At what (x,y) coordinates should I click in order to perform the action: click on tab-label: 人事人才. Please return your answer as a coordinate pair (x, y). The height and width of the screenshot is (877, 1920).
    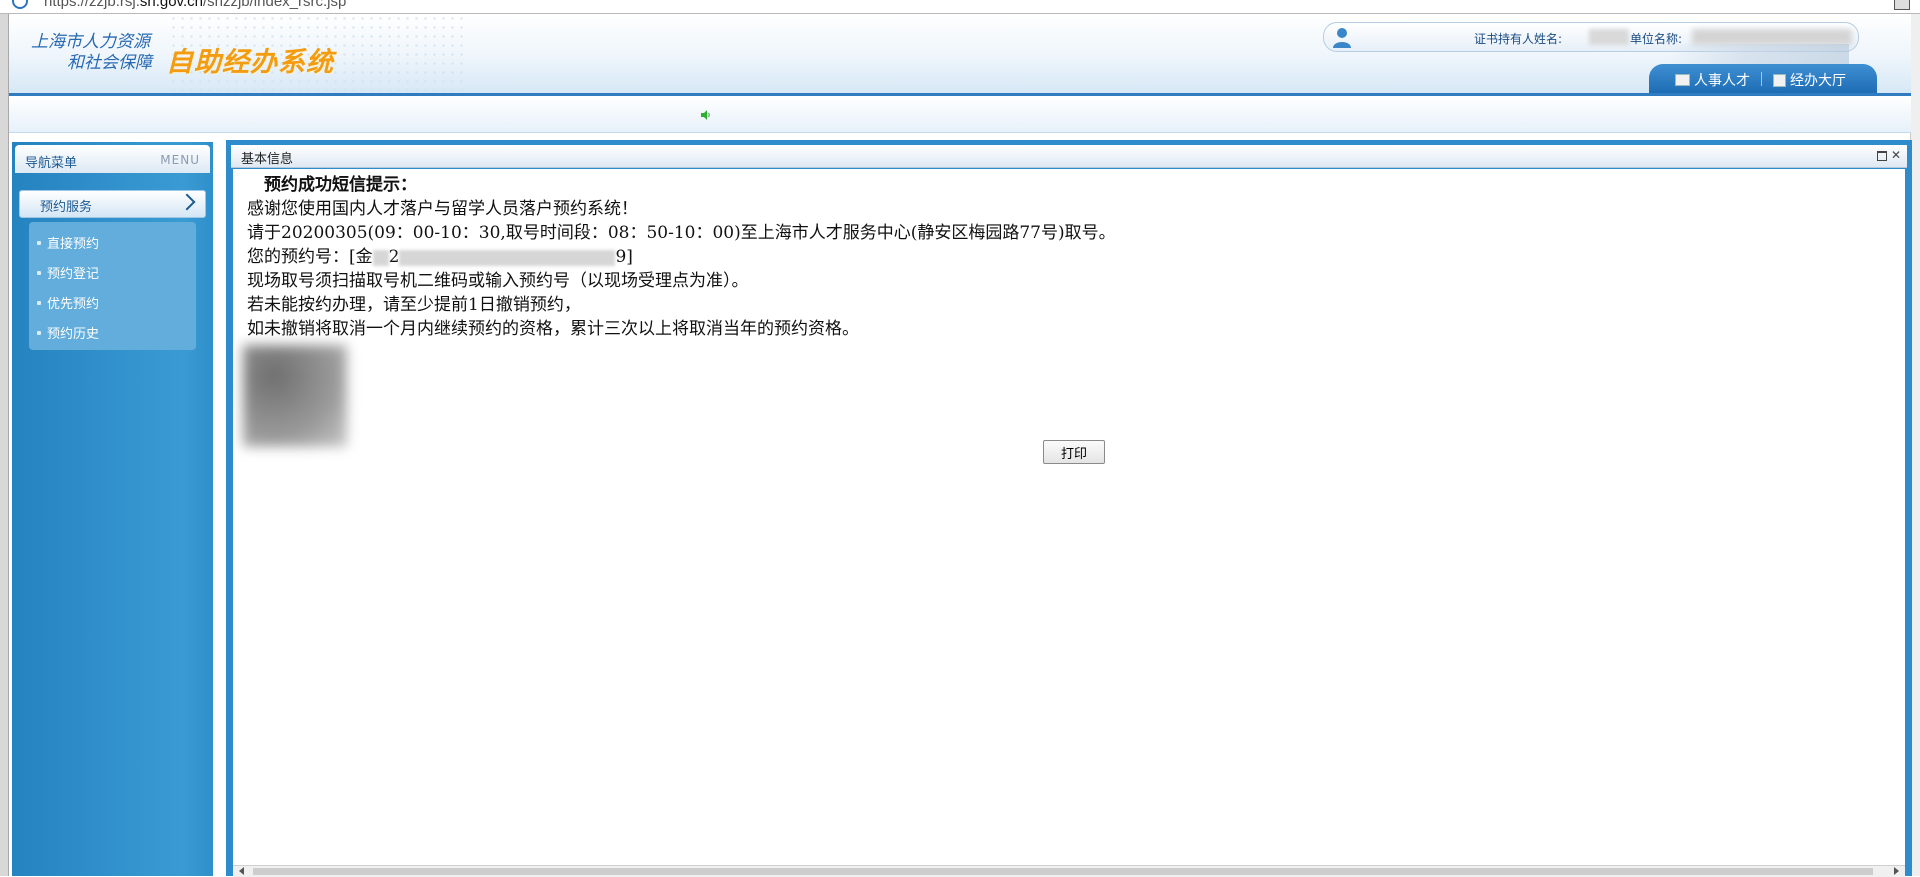
    Looking at the image, I should click on (1722, 81).